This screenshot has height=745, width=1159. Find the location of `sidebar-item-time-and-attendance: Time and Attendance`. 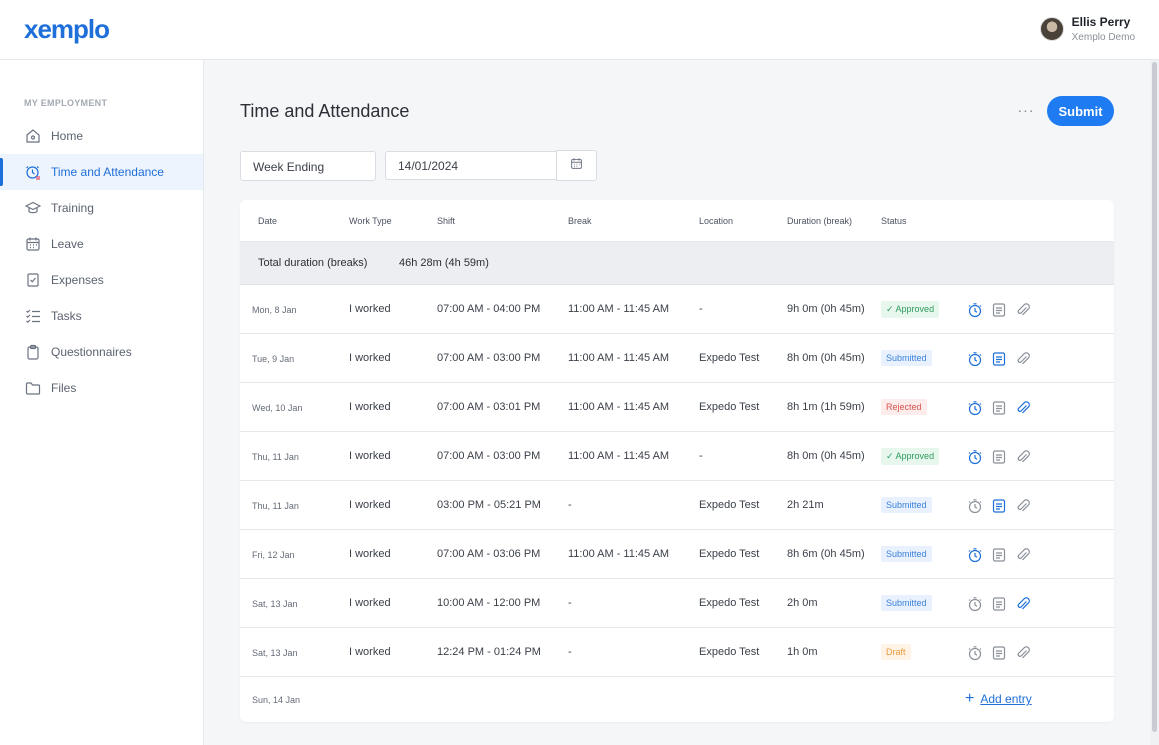

sidebar-item-time-and-attendance: Time and Attendance is located at coordinates (101, 172).